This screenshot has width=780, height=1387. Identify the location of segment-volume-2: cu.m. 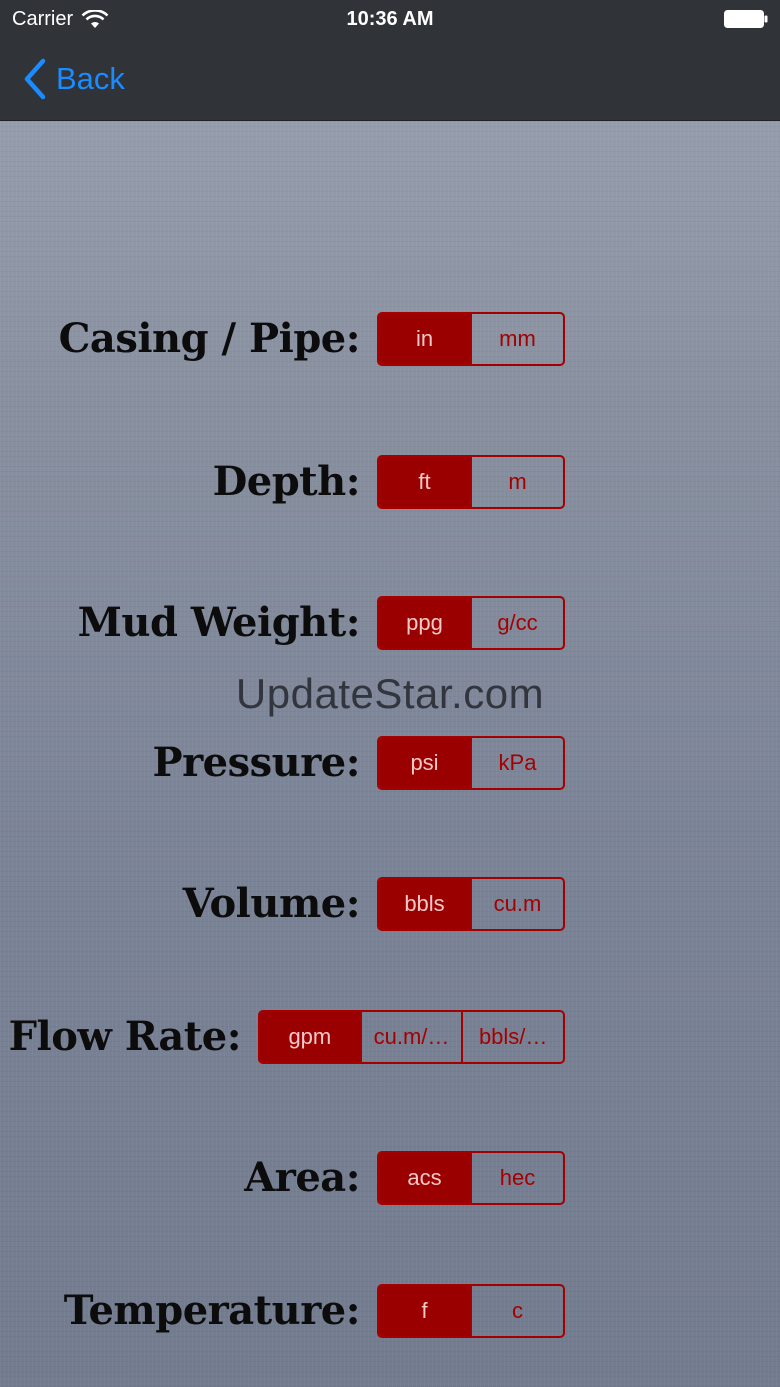
(516, 904).